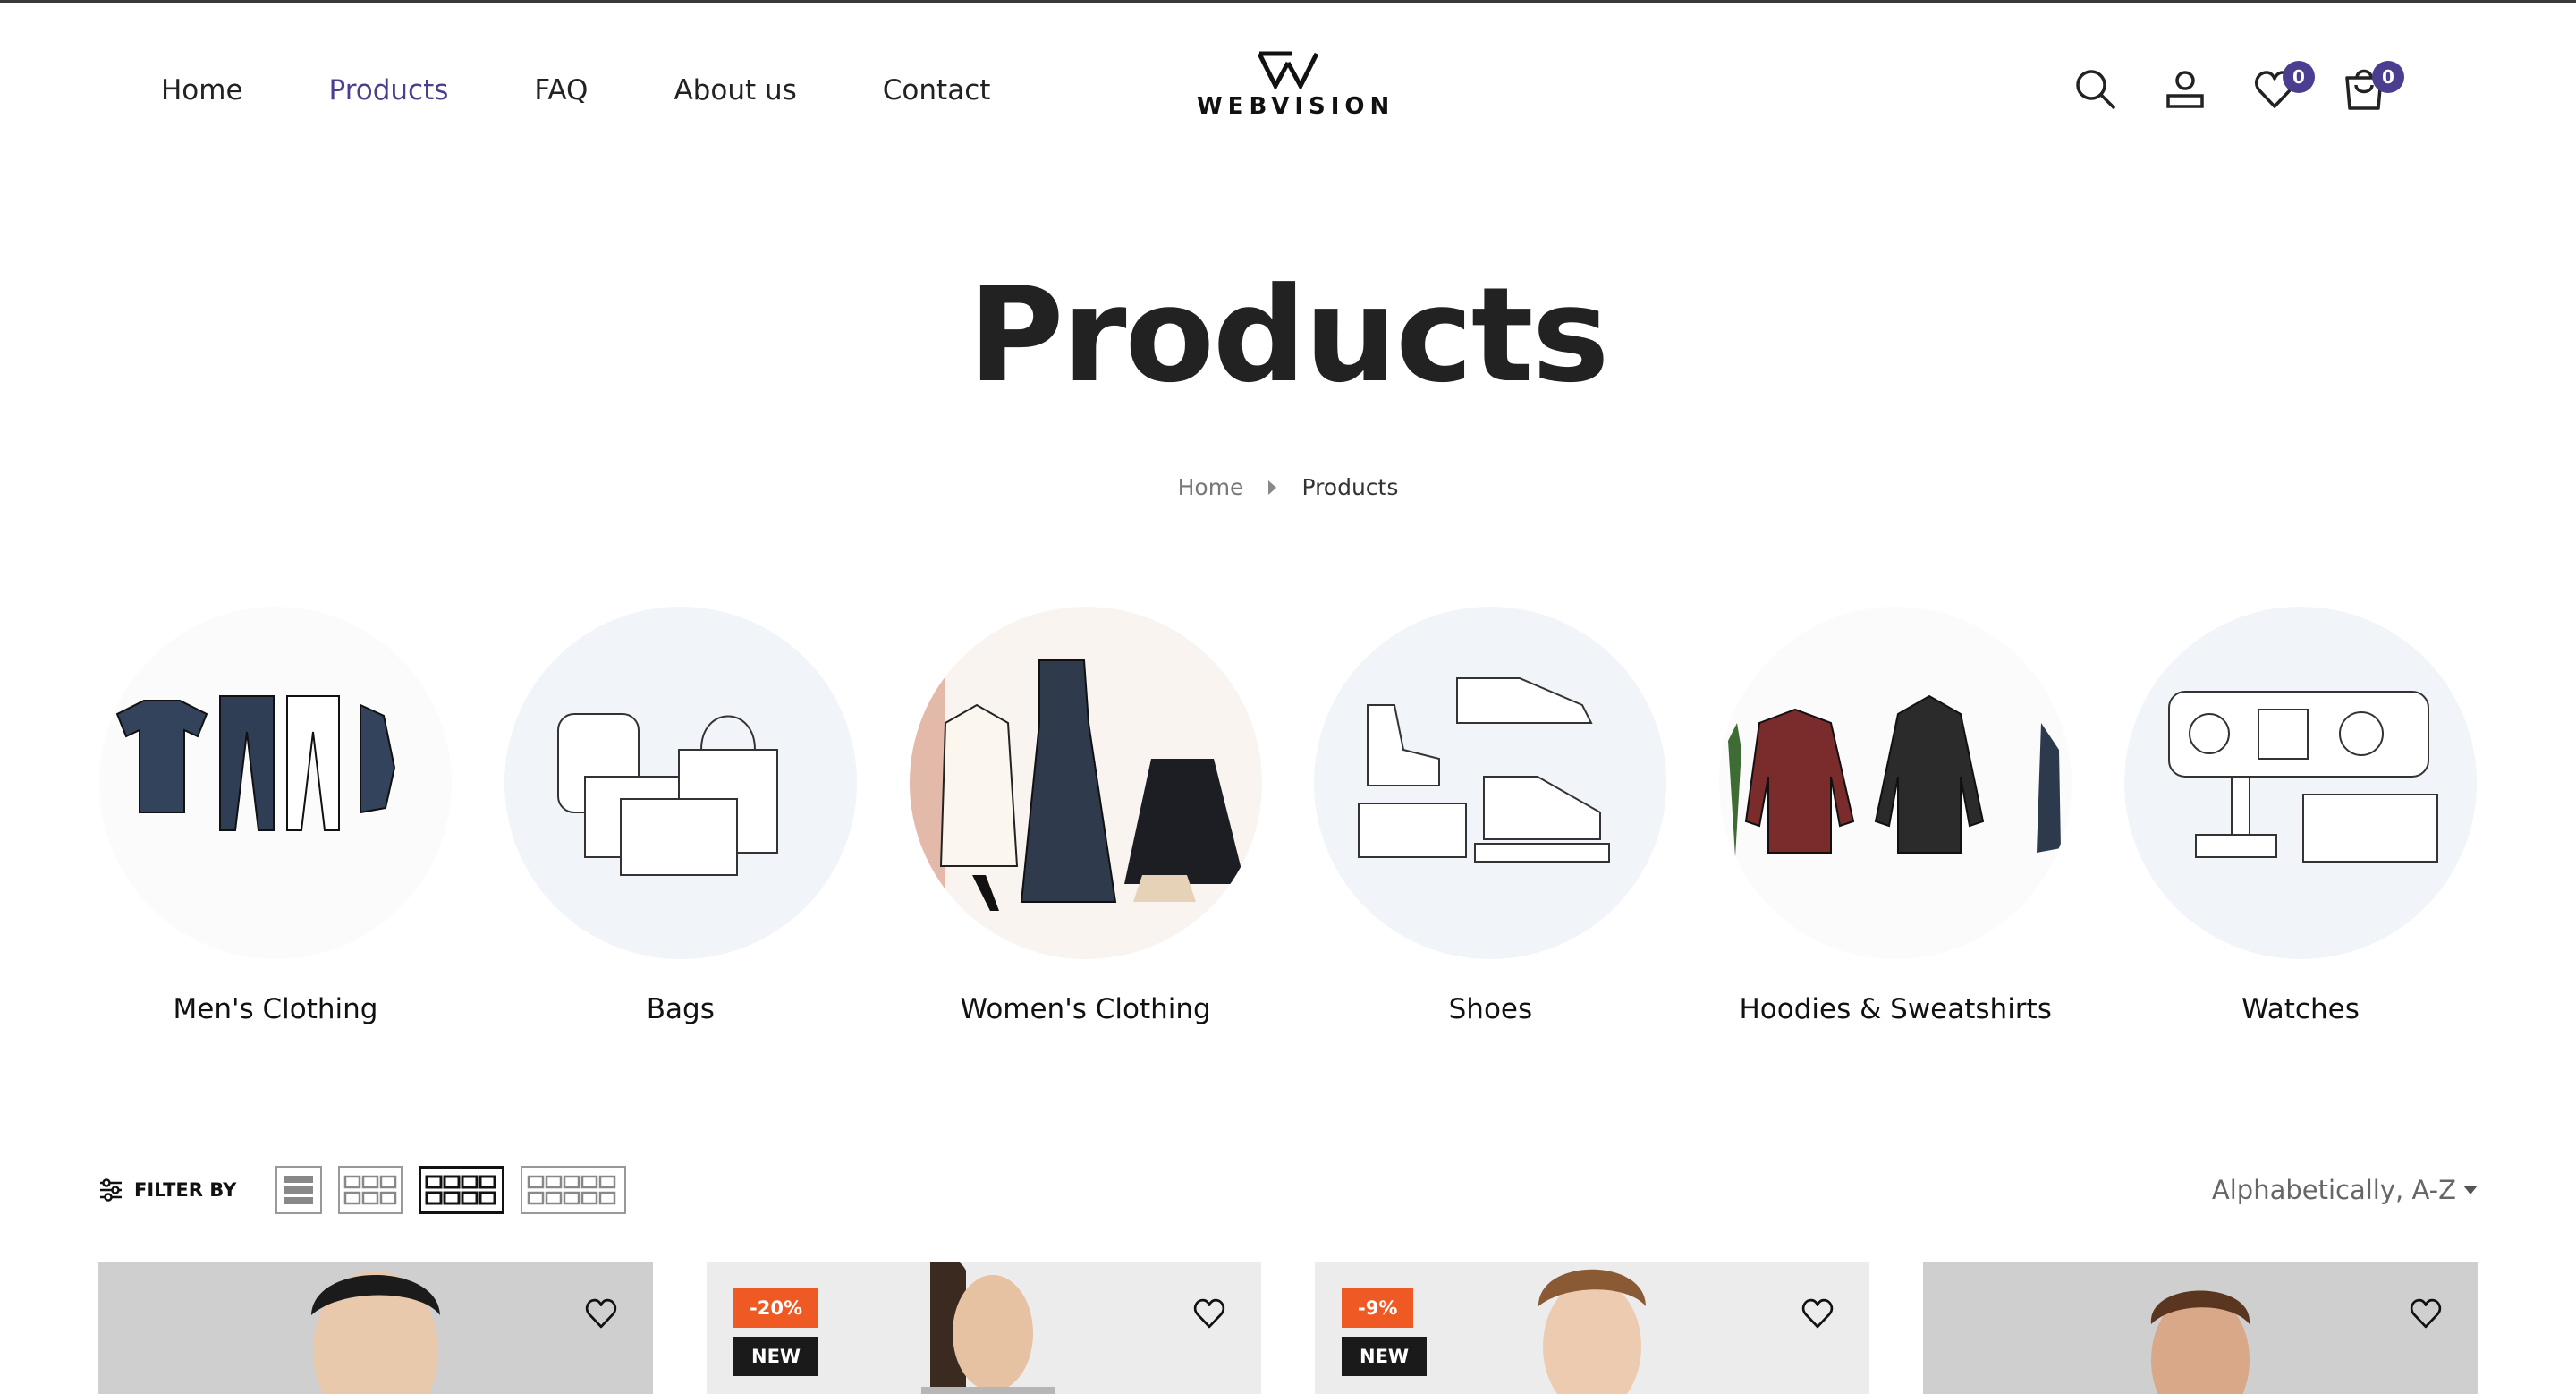 This screenshot has height=1394, width=2576. Describe the element at coordinates (389, 91) in the screenshot. I see `nav-products: Products` at that location.